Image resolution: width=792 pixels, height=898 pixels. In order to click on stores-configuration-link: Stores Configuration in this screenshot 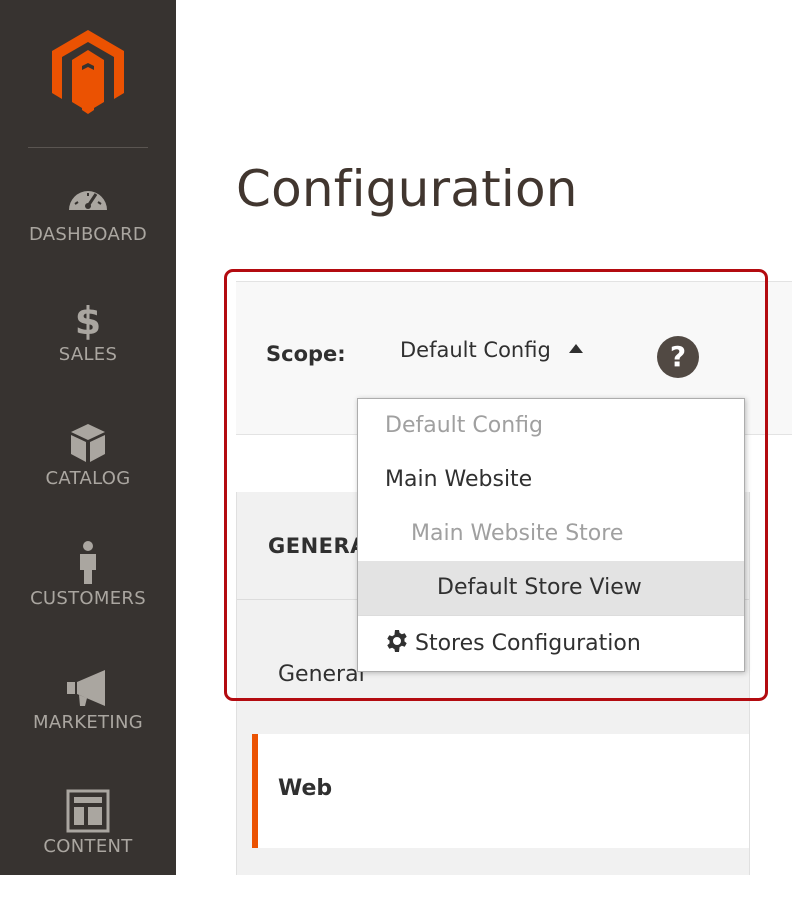, I will do `click(551, 644)`.